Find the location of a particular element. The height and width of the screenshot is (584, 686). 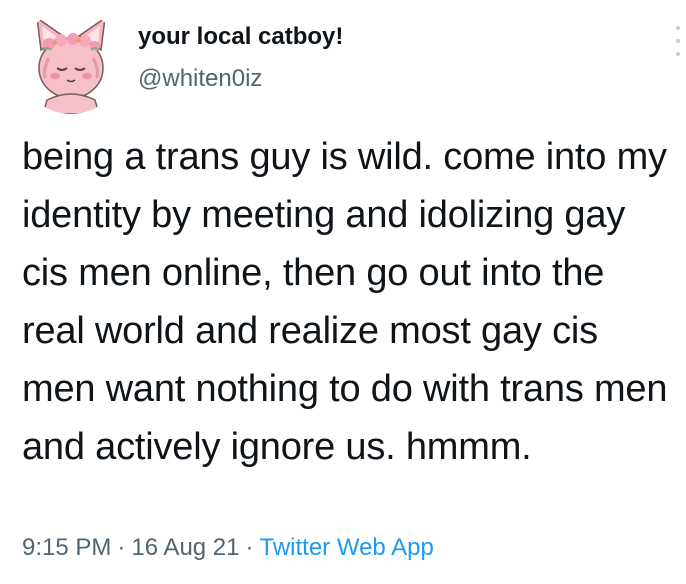

catboy-avatar-icon is located at coordinates (71, 65).